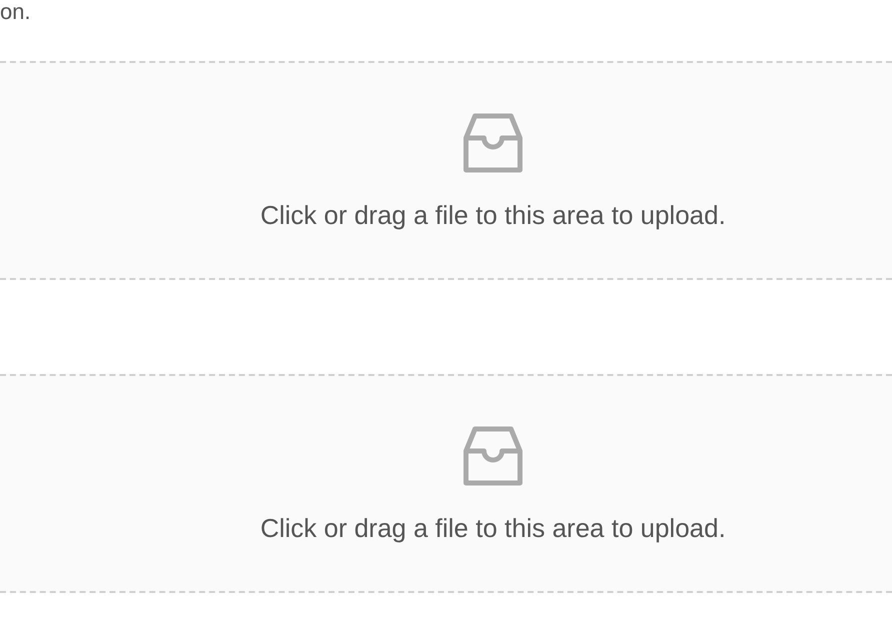 The image size is (892, 618). What do you see at coordinates (15, 12) in the screenshot?
I see `intro-text: on.` at bounding box center [15, 12].